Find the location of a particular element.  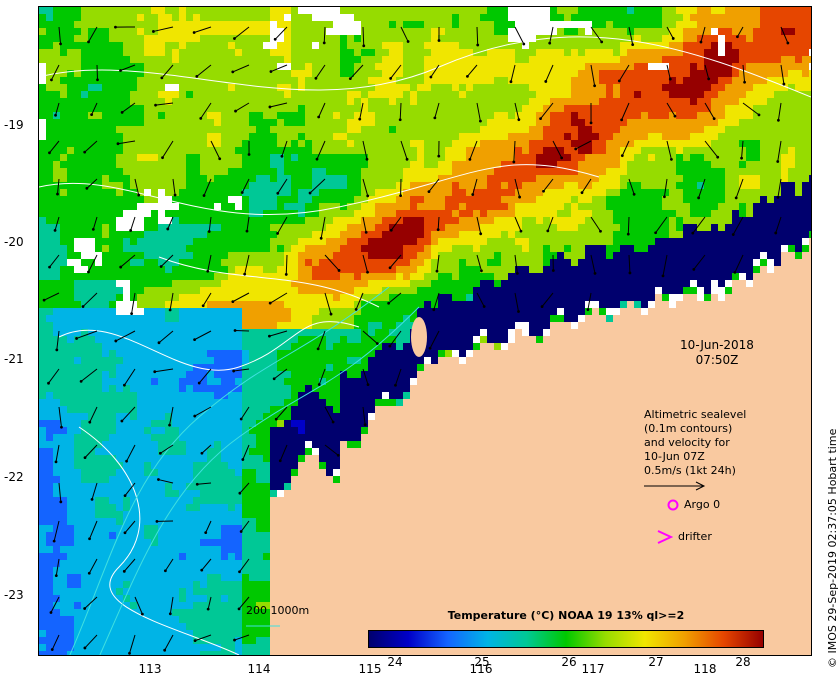

colorbar-title: Temperature (°C) NOAA 19 13% ql>=2 is located at coordinates (566, 615).